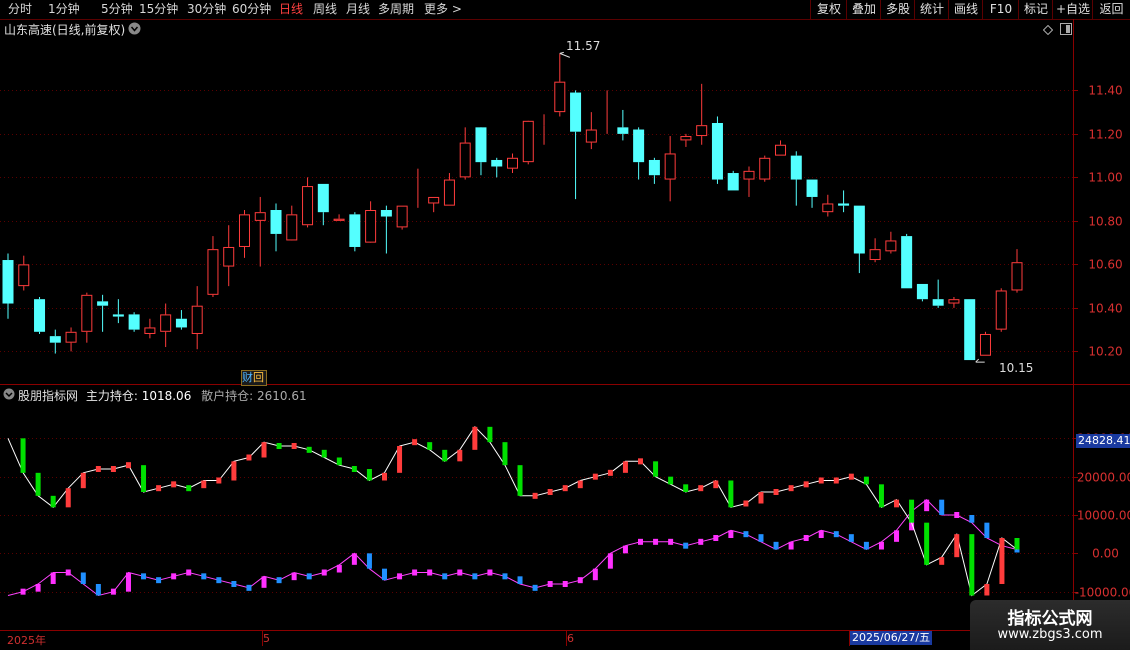 The image size is (1130, 650). What do you see at coordinates (1016, 368) in the screenshot?
I see `low-price-label: 10.15` at bounding box center [1016, 368].